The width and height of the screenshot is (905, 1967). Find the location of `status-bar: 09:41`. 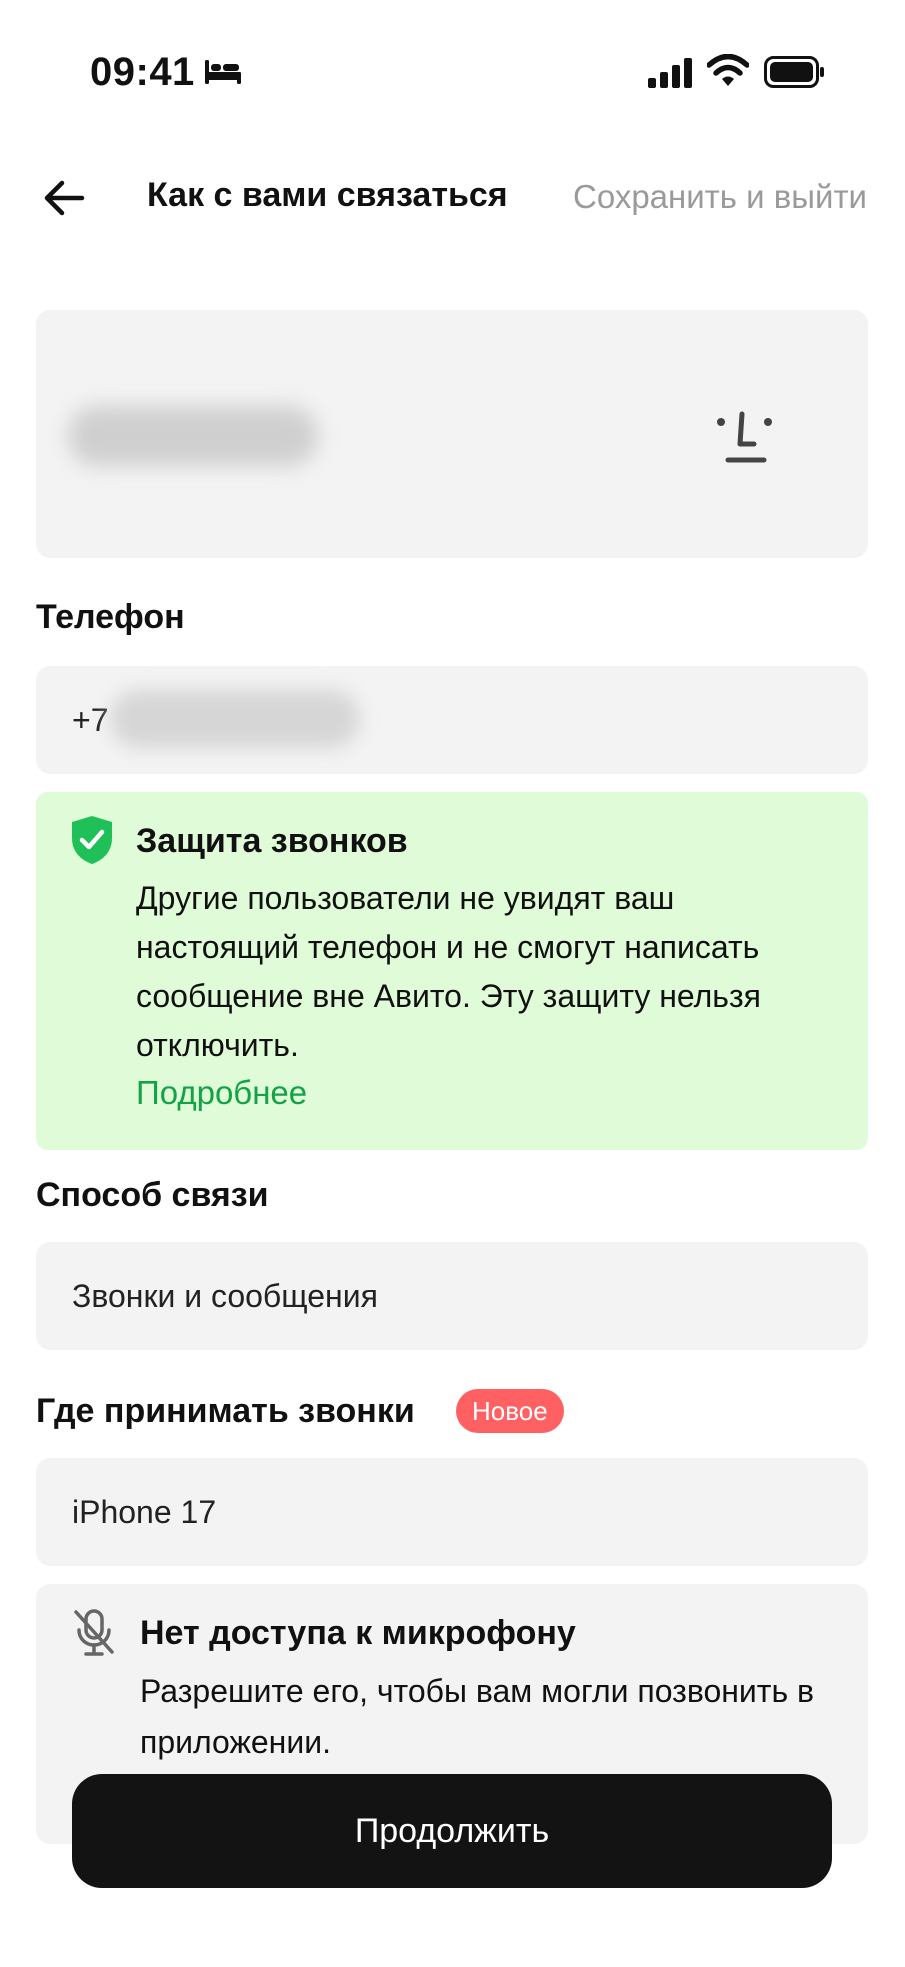

status-bar: 09:41 is located at coordinates (452, 75).